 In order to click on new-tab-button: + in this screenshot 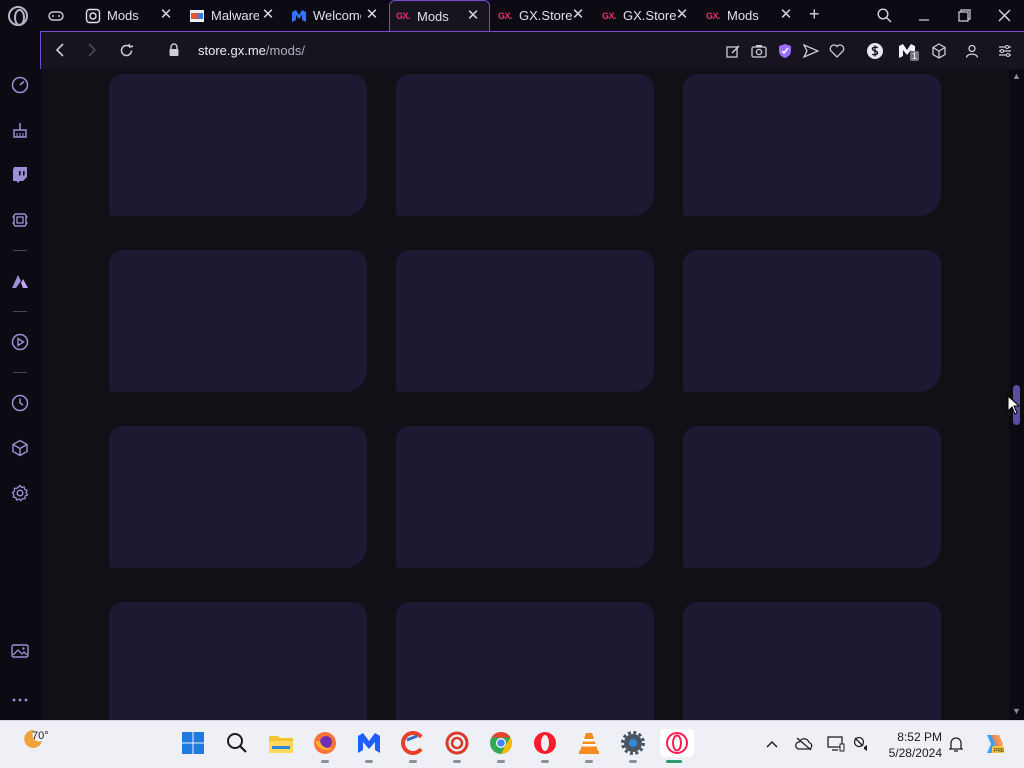, I will do `click(817, 14)`.